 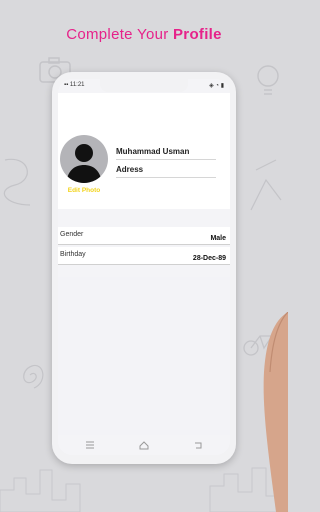 I want to click on status-icons: ◈ ◔ ▮, so click(x=216, y=86).